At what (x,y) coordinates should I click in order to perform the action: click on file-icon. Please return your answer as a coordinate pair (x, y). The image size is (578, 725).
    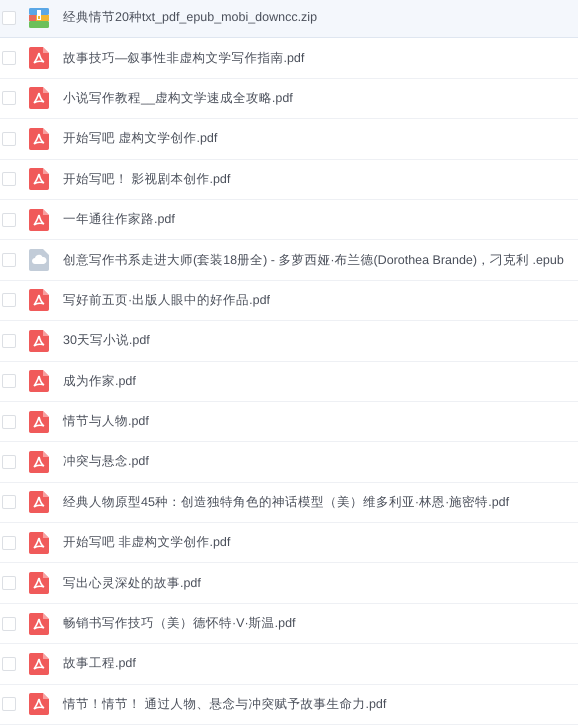
    Looking at the image, I should click on (39, 260).